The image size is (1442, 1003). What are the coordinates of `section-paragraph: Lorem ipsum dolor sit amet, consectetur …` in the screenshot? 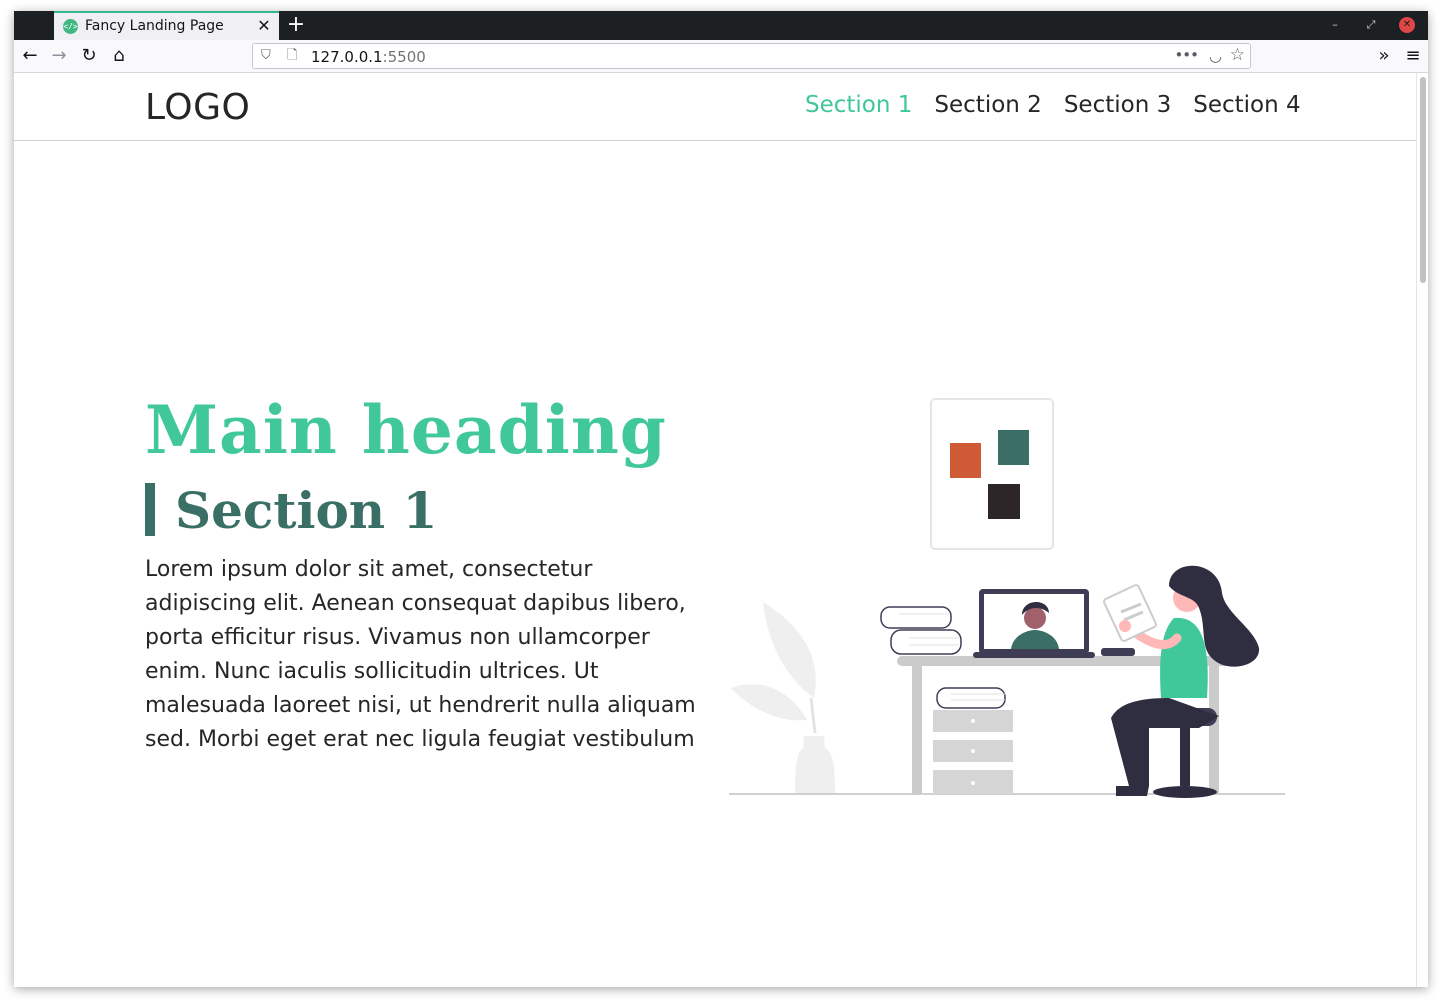 It's located at (420, 654).